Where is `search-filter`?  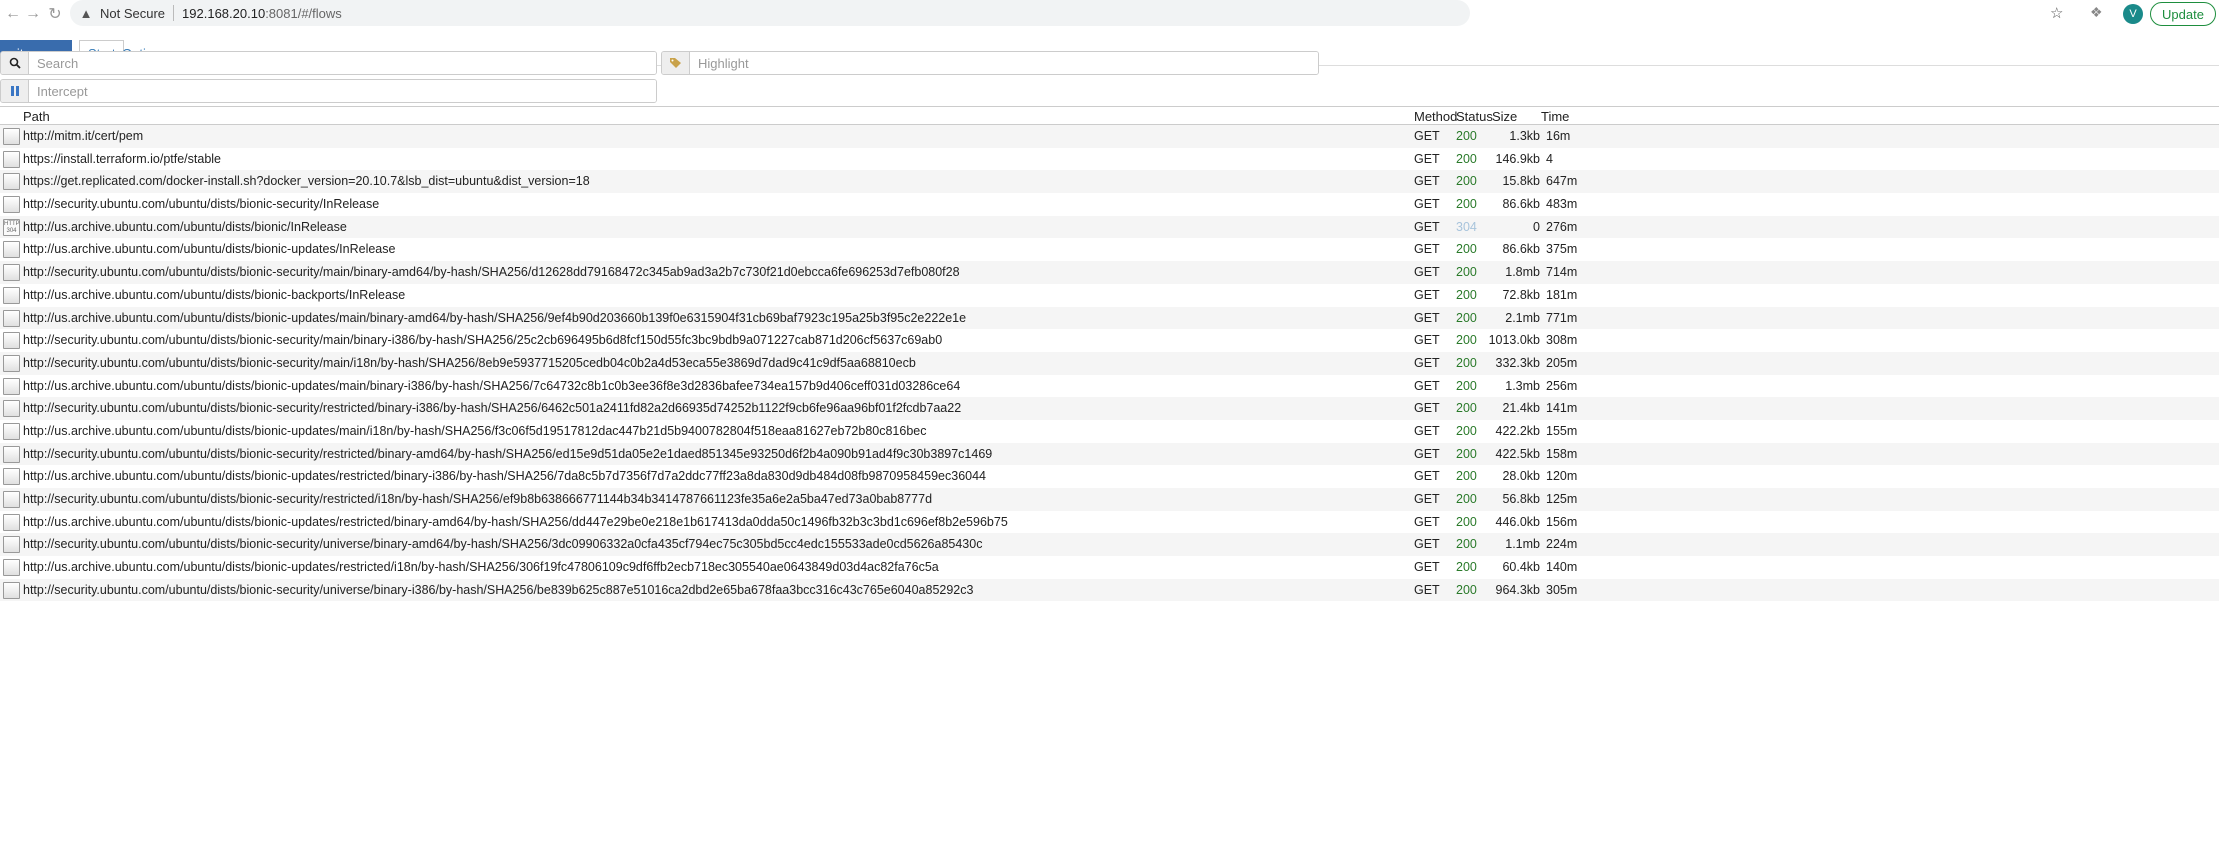 search-filter is located at coordinates (328, 63).